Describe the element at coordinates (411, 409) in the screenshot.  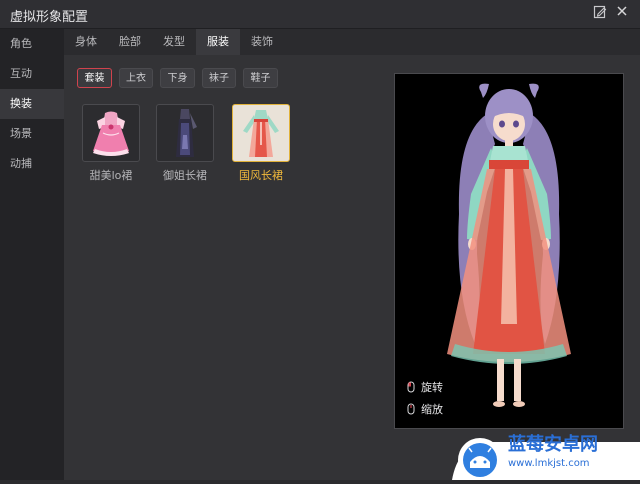
I see `zoom-mouse-icon` at that location.